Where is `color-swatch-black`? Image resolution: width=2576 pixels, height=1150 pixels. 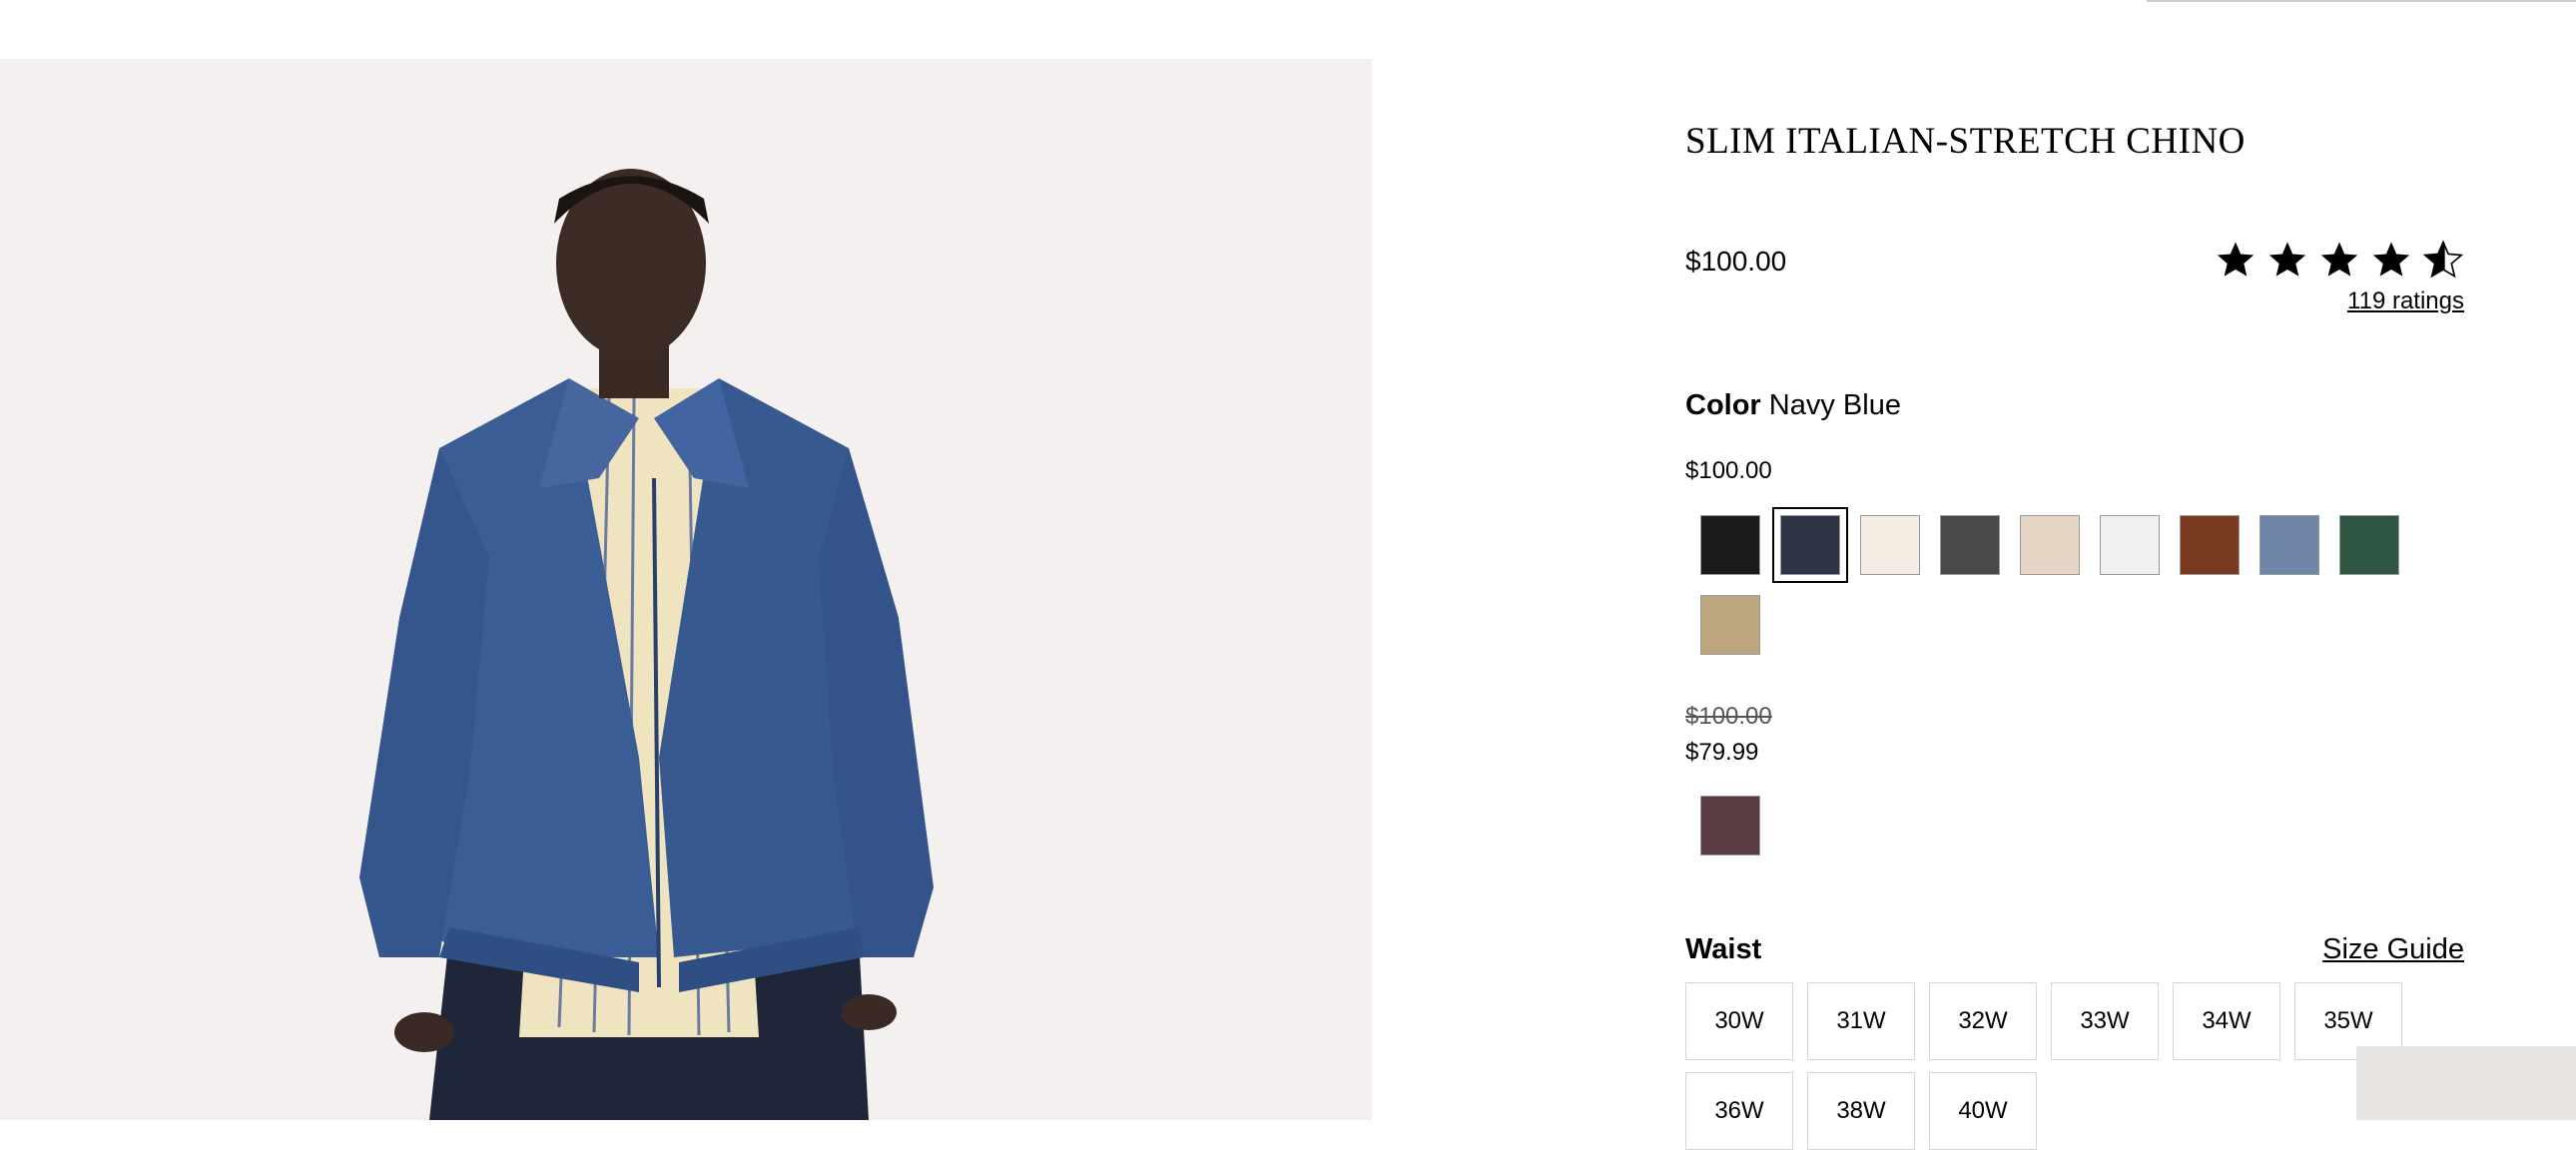
color-swatch-black is located at coordinates (1730, 545).